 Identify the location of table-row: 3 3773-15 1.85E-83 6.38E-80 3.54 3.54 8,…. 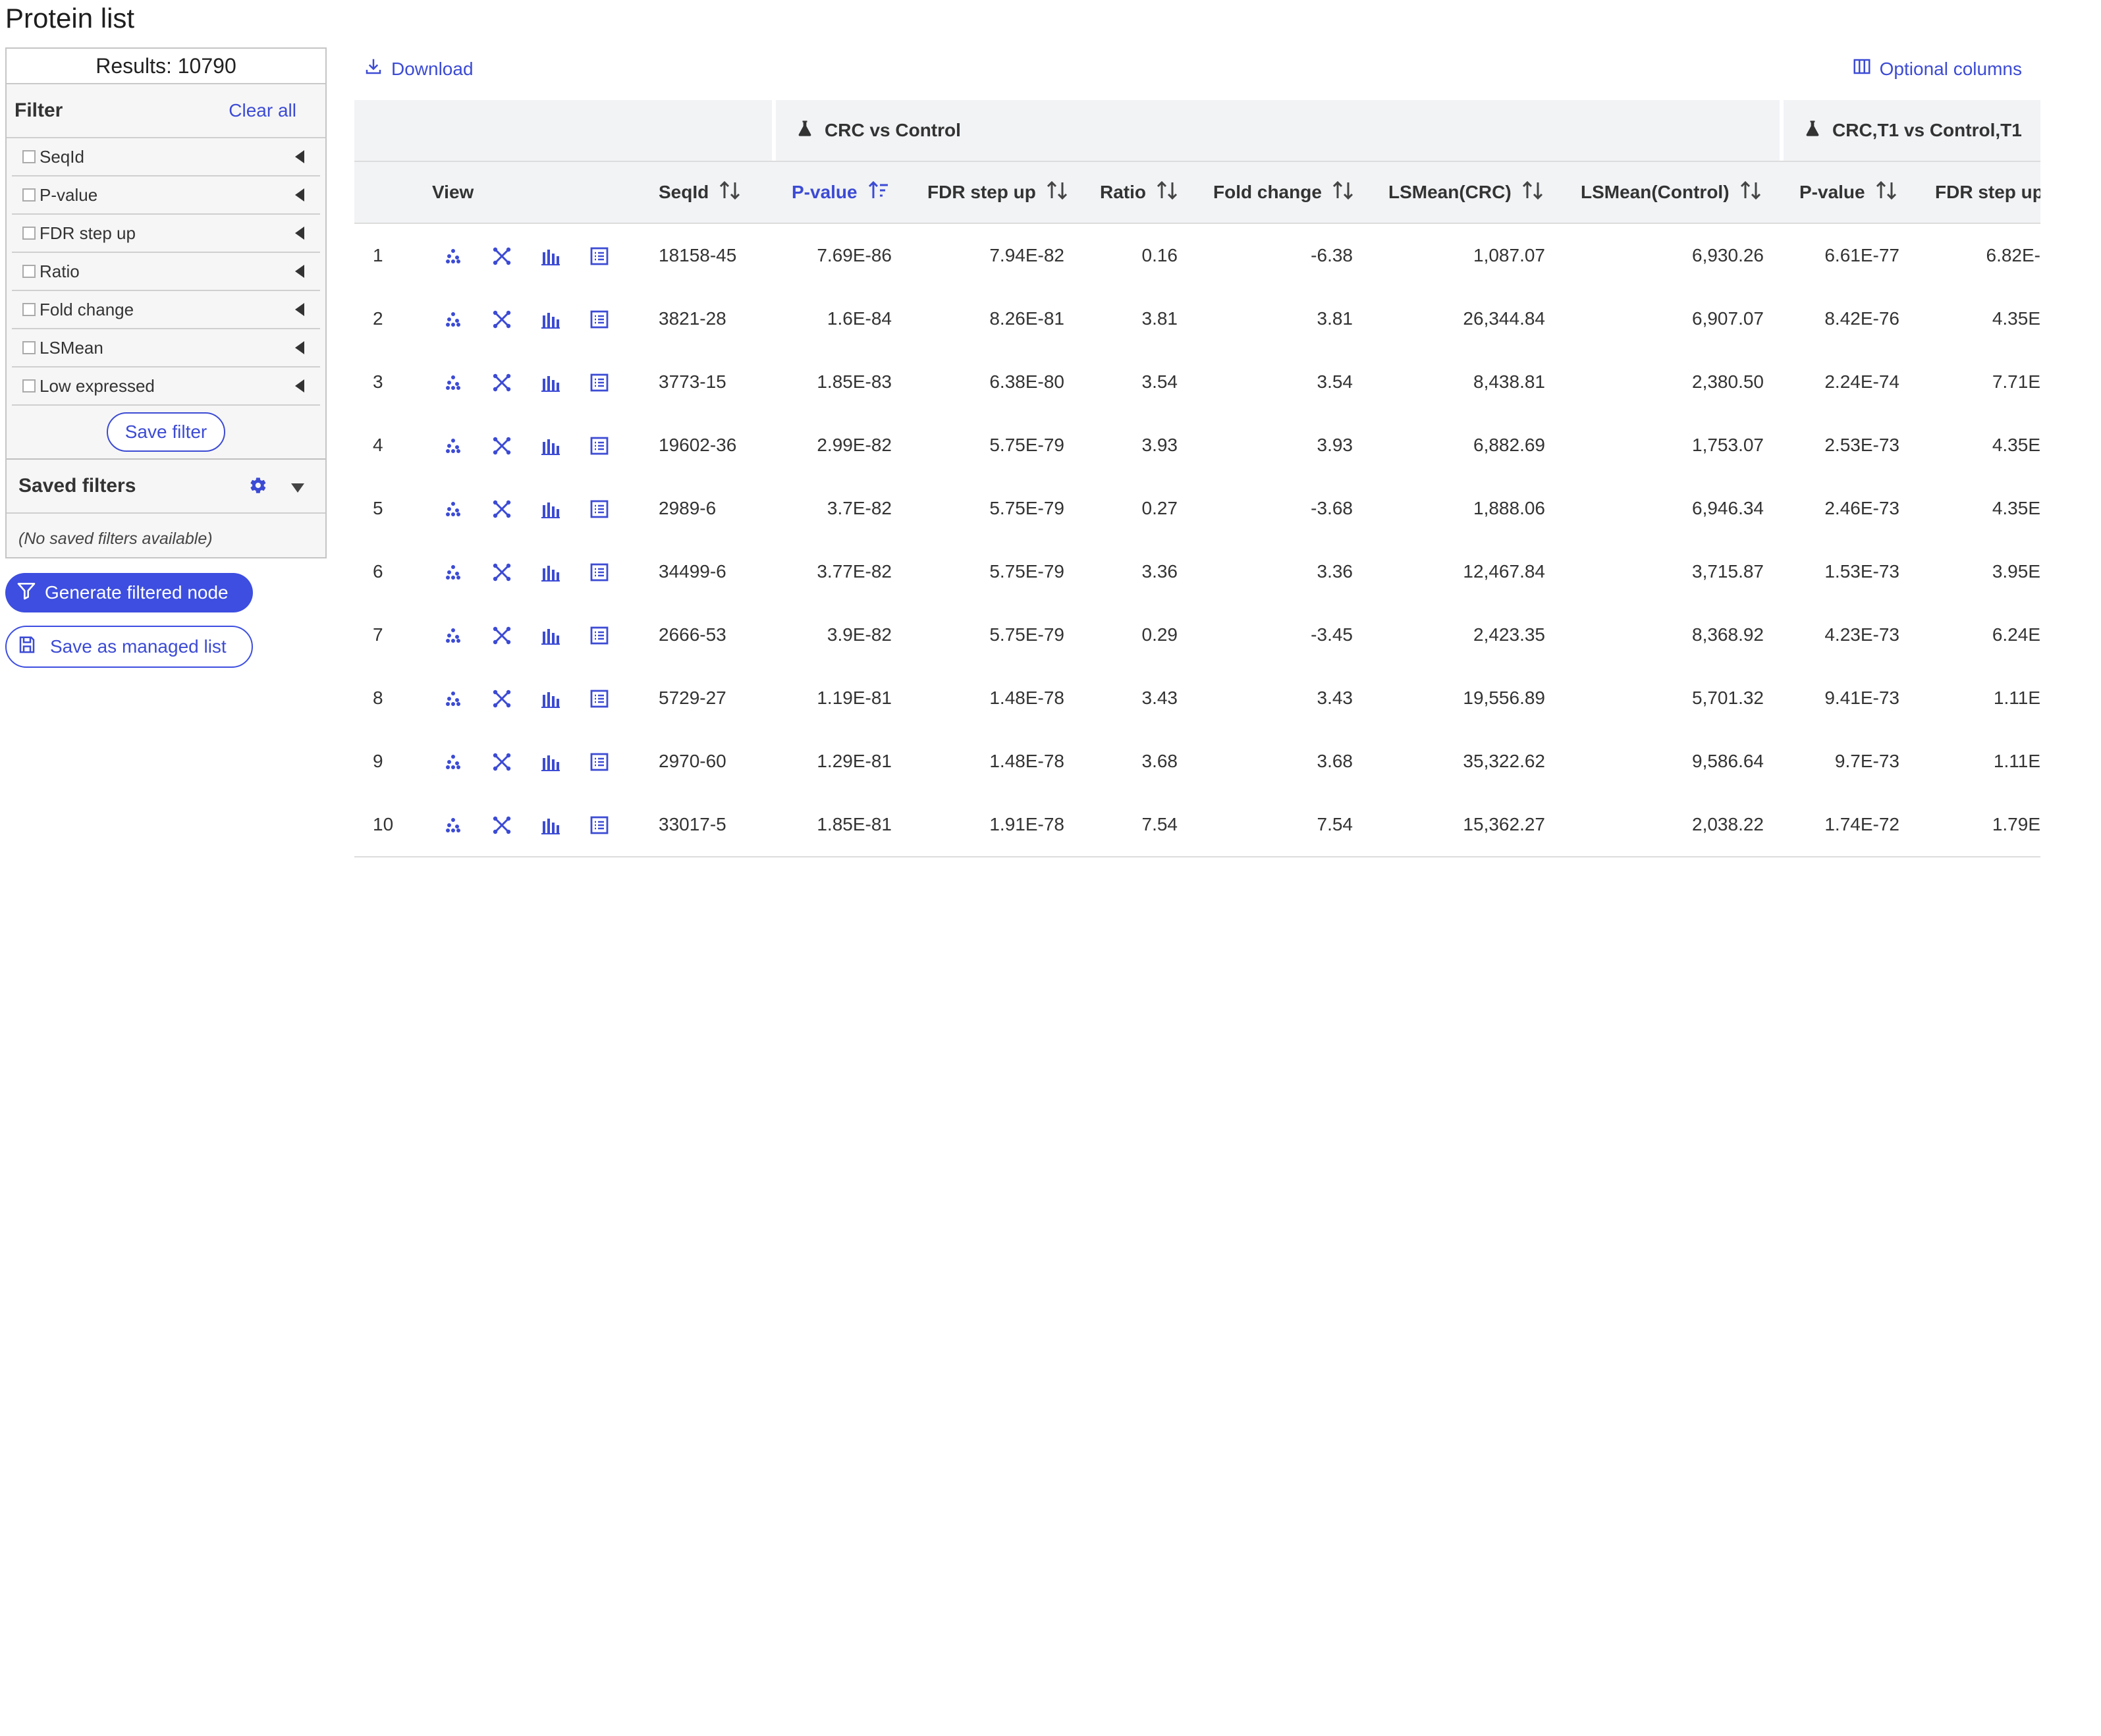
(1197, 382).